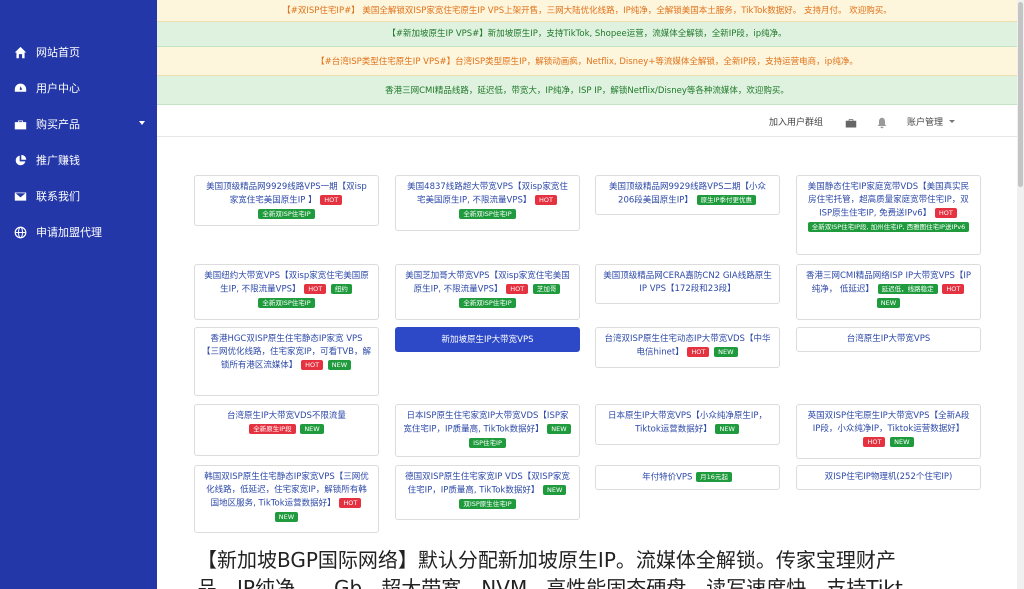 The image size is (1024, 589). I want to click on product-card: 台湾原生IP大带宽VDS不限流量 全新原生IP段 NEW, so click(286, 430).